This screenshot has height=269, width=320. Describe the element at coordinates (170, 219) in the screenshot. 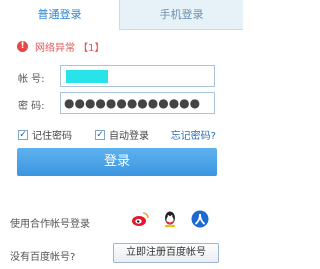

I see `qq-icon` at that location.